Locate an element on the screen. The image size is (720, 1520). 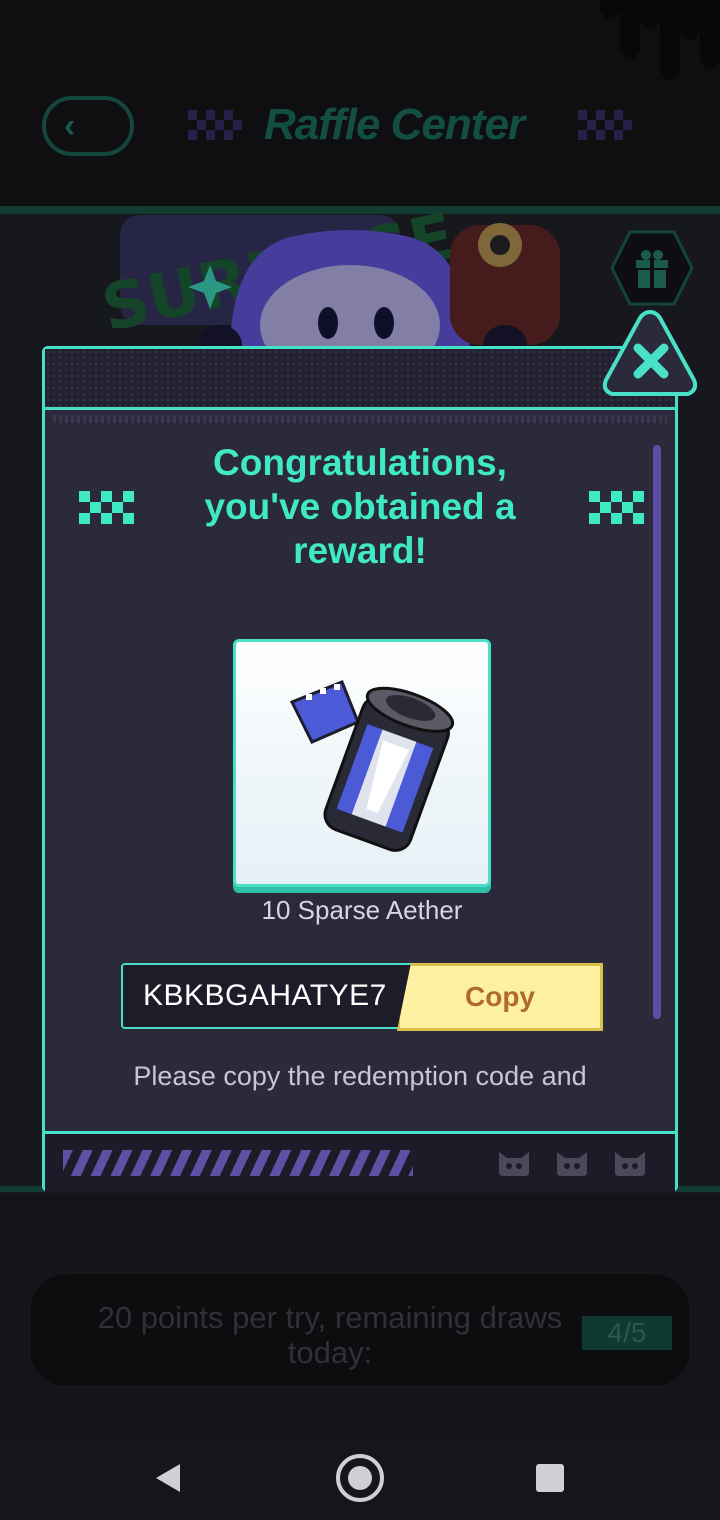
redemption-instructions: Please copy the redemption code and is located at coordinates (360, 1076).